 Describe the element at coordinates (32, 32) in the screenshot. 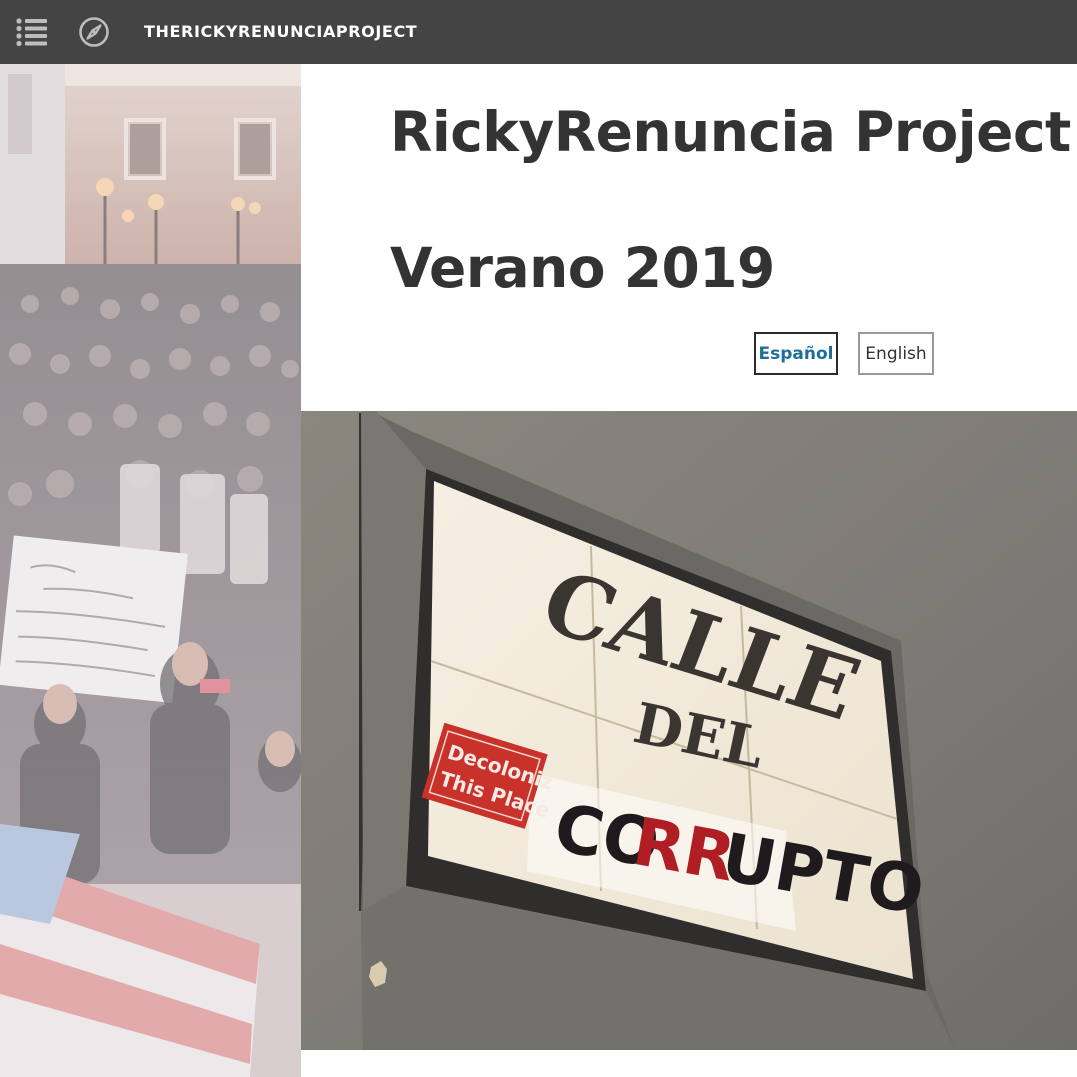

I see `list-menu-icon` at that location.